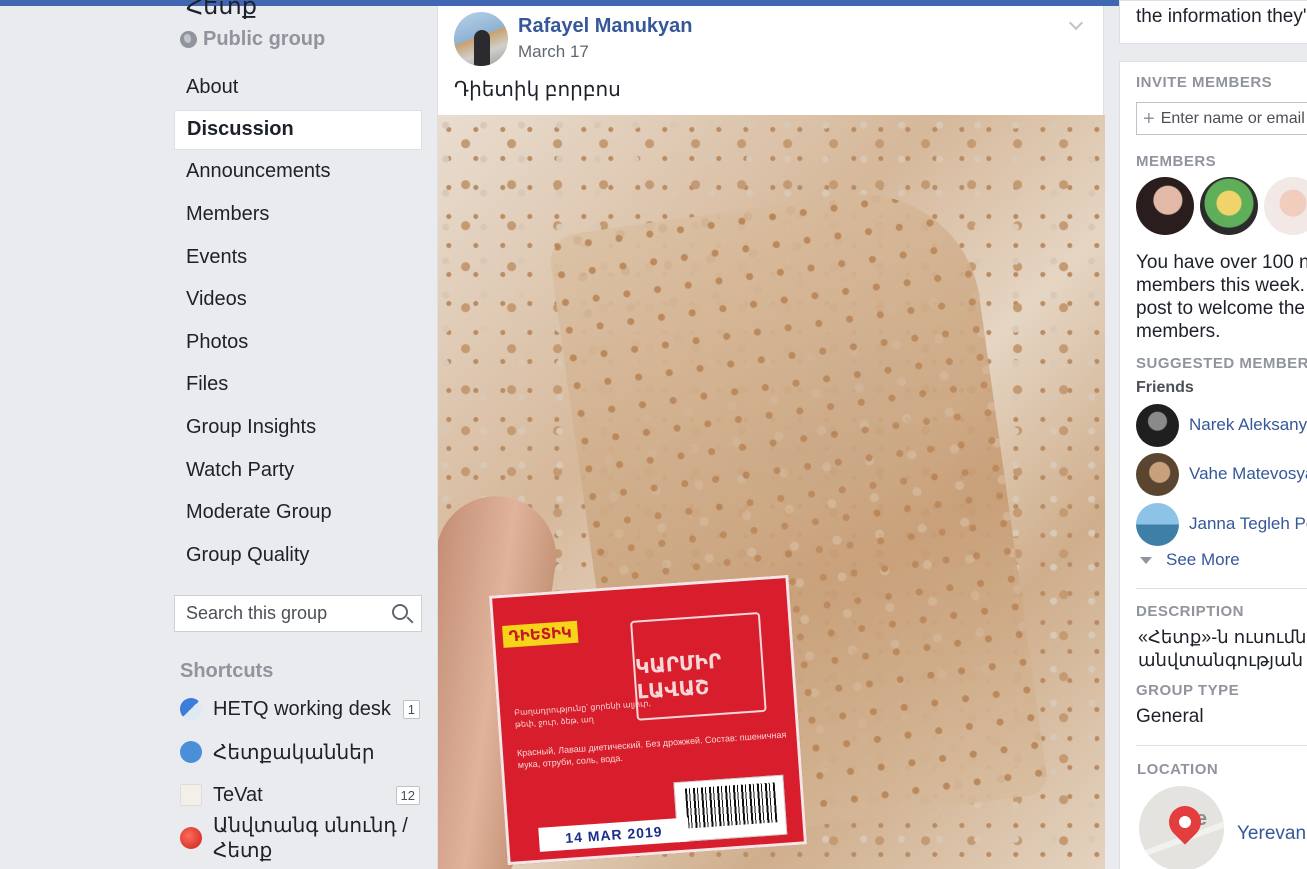 This screenshot has height=869, width=1307. I want to click on shortcut-count-badge: 12, so click(407, 795).